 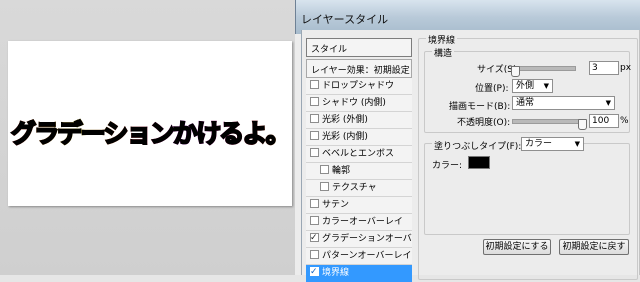 What do you see at coordinates (359, 68) in the screenshot?
I see `blending-options-header: レイヤー効果：初期設定` at bounding box center [359, 68].